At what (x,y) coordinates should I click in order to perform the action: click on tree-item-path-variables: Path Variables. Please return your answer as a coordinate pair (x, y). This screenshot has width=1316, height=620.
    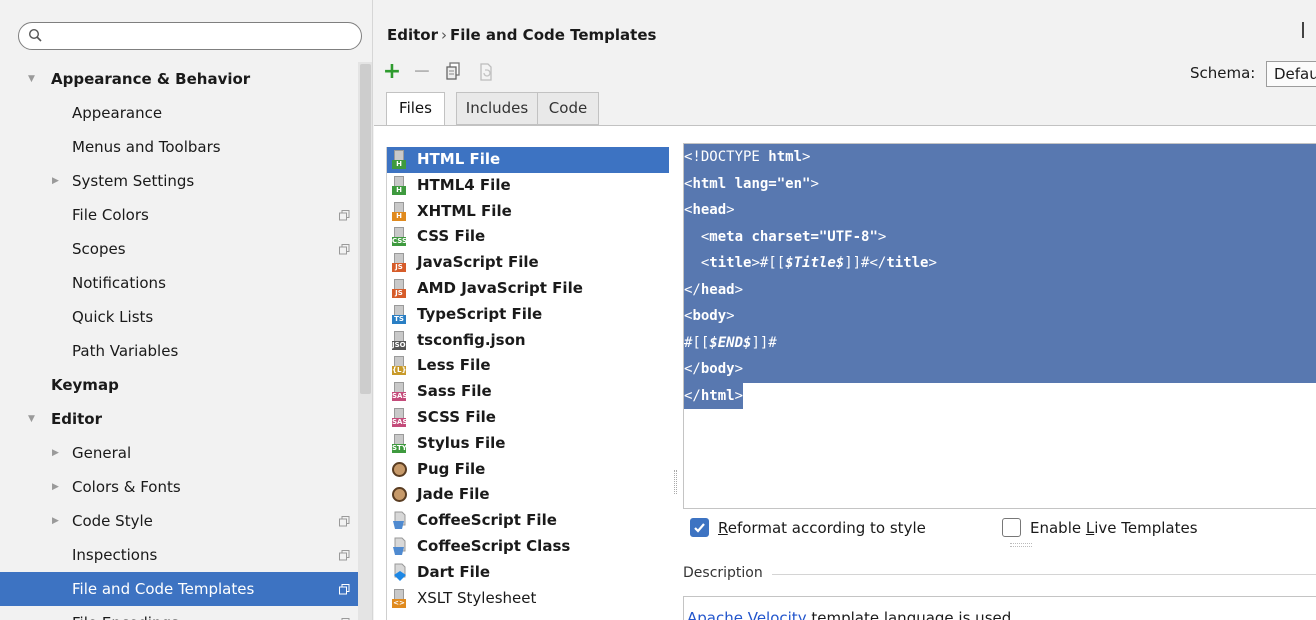
    Looking at the image, I should click on (179, 351).